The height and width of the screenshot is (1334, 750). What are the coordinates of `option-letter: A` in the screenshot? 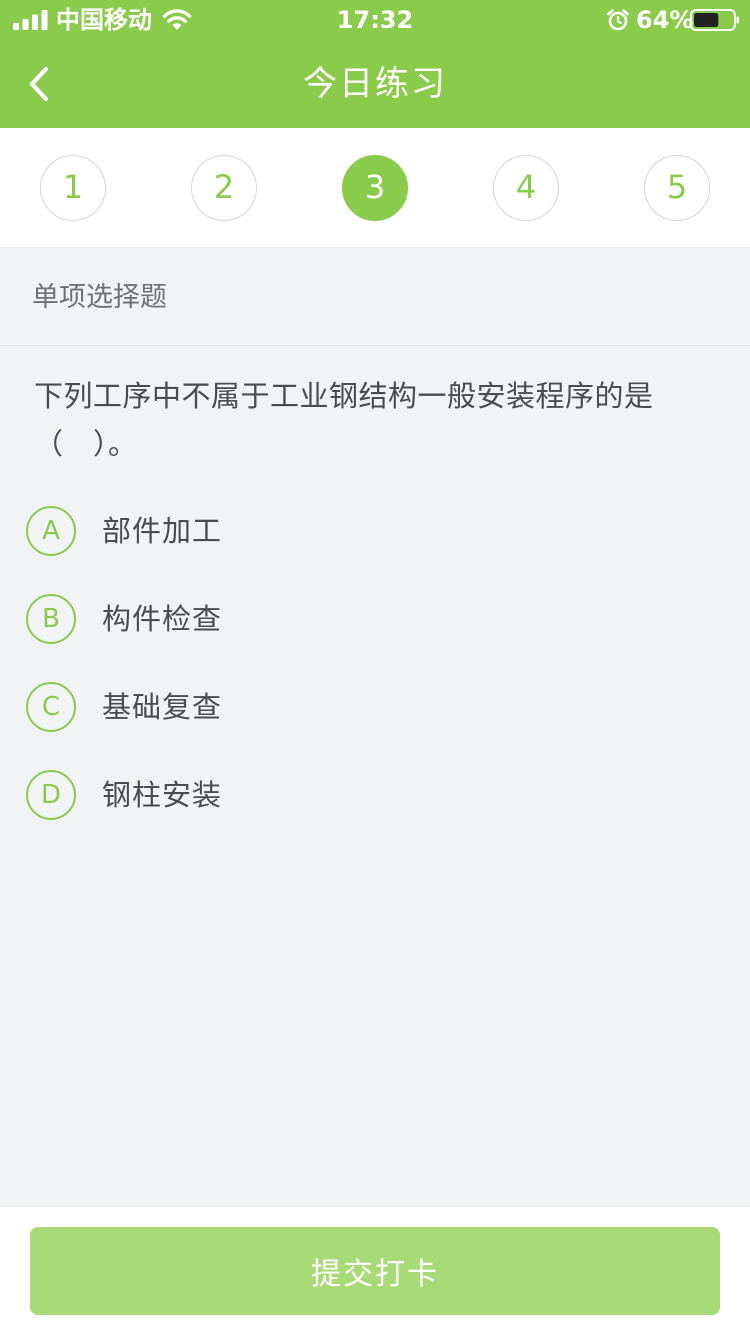 It's located at (51, 531).